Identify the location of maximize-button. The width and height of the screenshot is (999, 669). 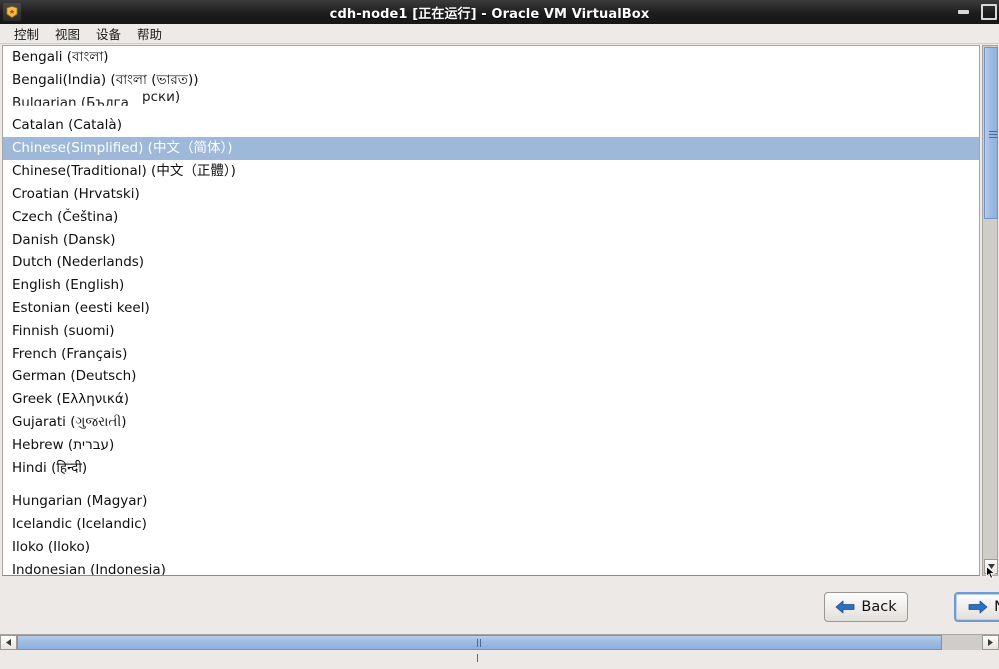
(989, 12).